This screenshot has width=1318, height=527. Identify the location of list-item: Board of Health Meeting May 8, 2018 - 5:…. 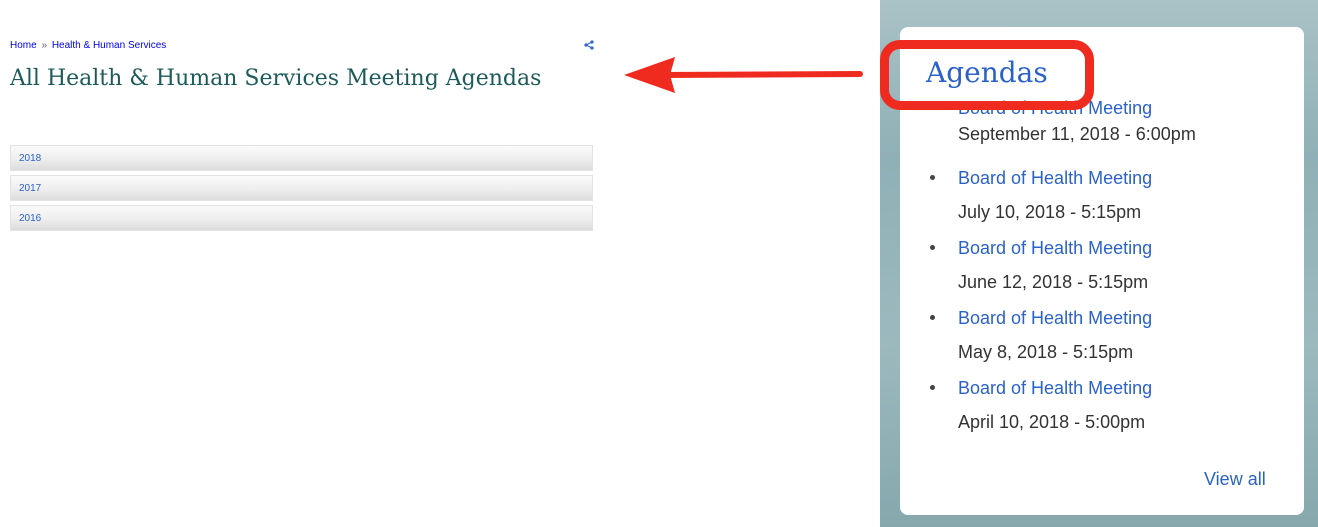
(1110, 341).